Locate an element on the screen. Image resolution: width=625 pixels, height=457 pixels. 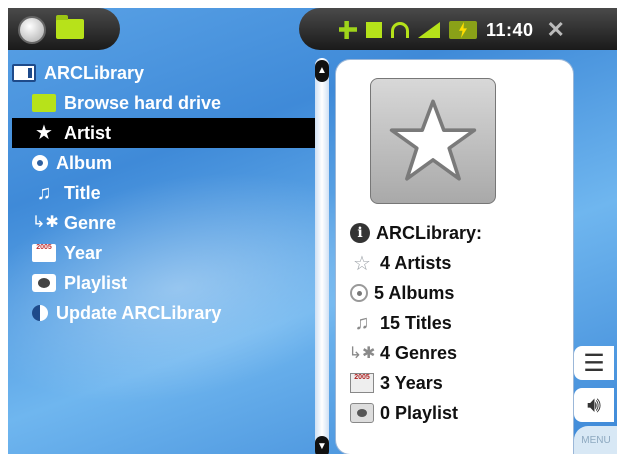
stat-label: 3 Years is located at coordinates (411, 382).